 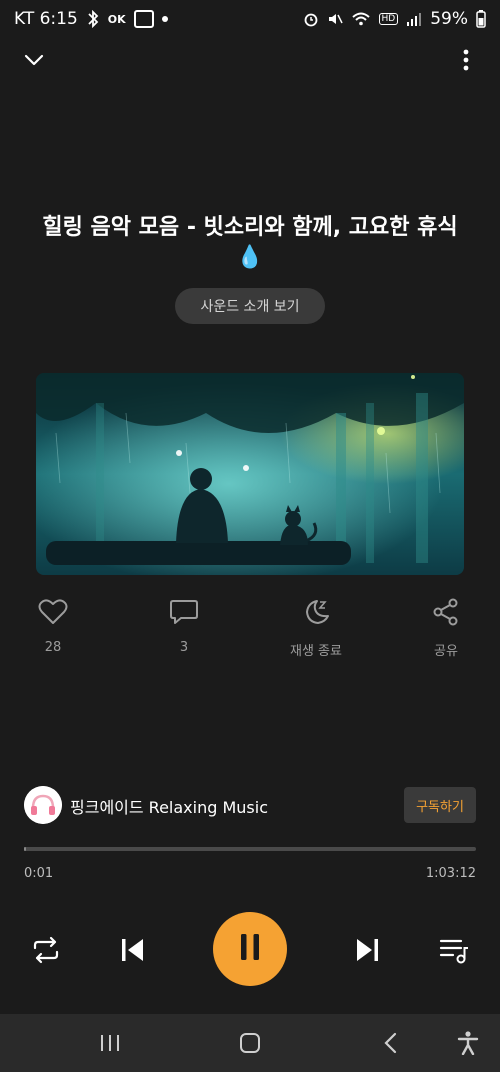 I want to click on sleep-timer-button: 재생 종료, so click(x=316, y=628).